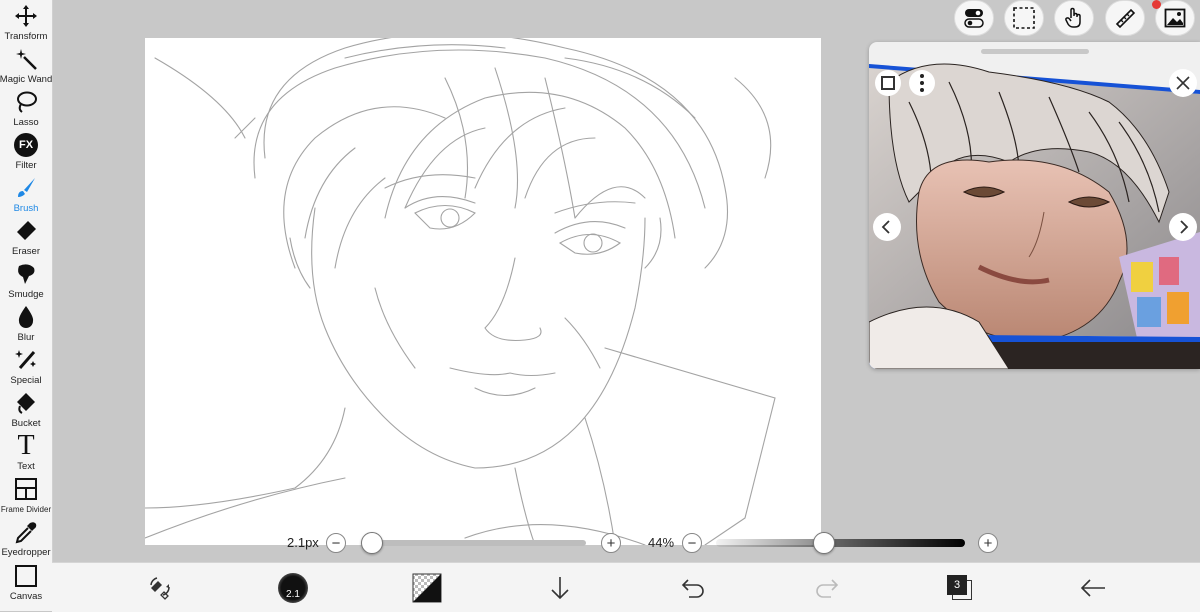 The width and height of the screenshot is (1200, 612). Describe the element at coordinates (26, 122) in the screenshot. I see `tool-label: Lasso` at that location.